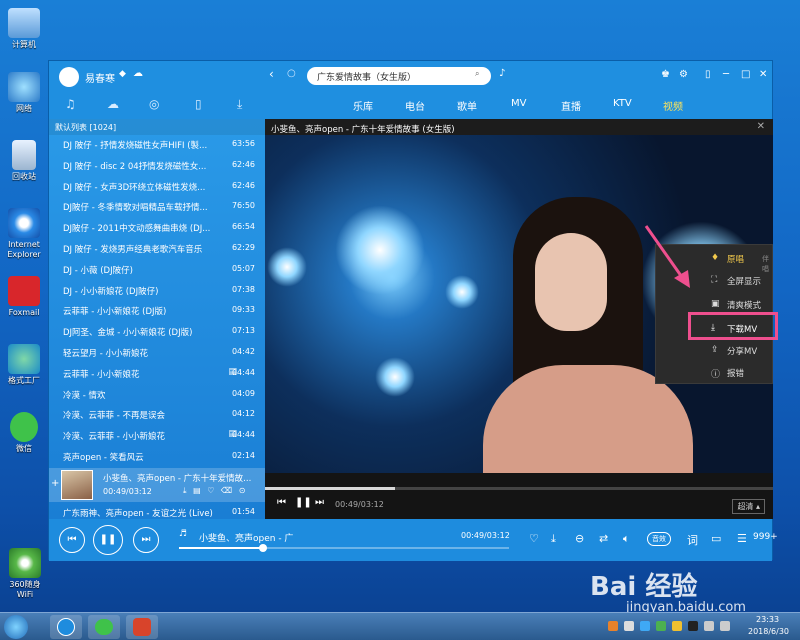  Describe the element at coordinates (714, 373) in the screenshot. I see `menu-item-report: ⓘ 报错` at that location.